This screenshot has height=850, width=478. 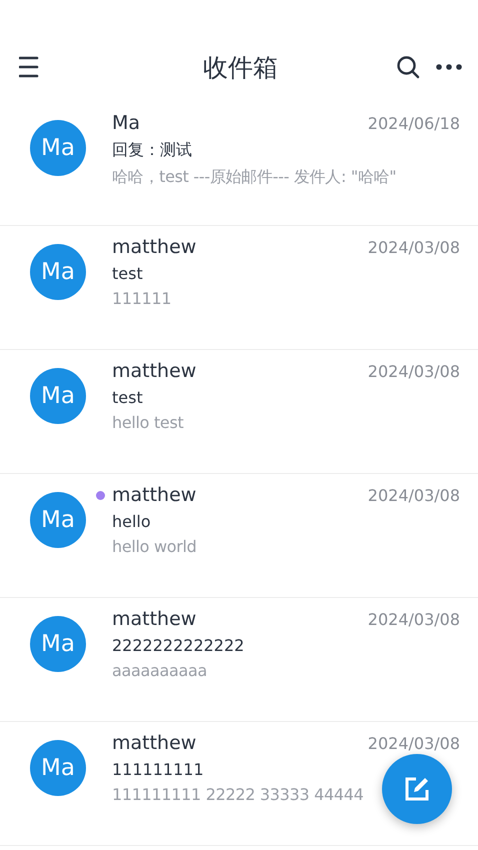 What do you see at coordinates (178, 645) in the screenshot?
I see `message-subject: 2222222222222` at bounding box center [178, 645].